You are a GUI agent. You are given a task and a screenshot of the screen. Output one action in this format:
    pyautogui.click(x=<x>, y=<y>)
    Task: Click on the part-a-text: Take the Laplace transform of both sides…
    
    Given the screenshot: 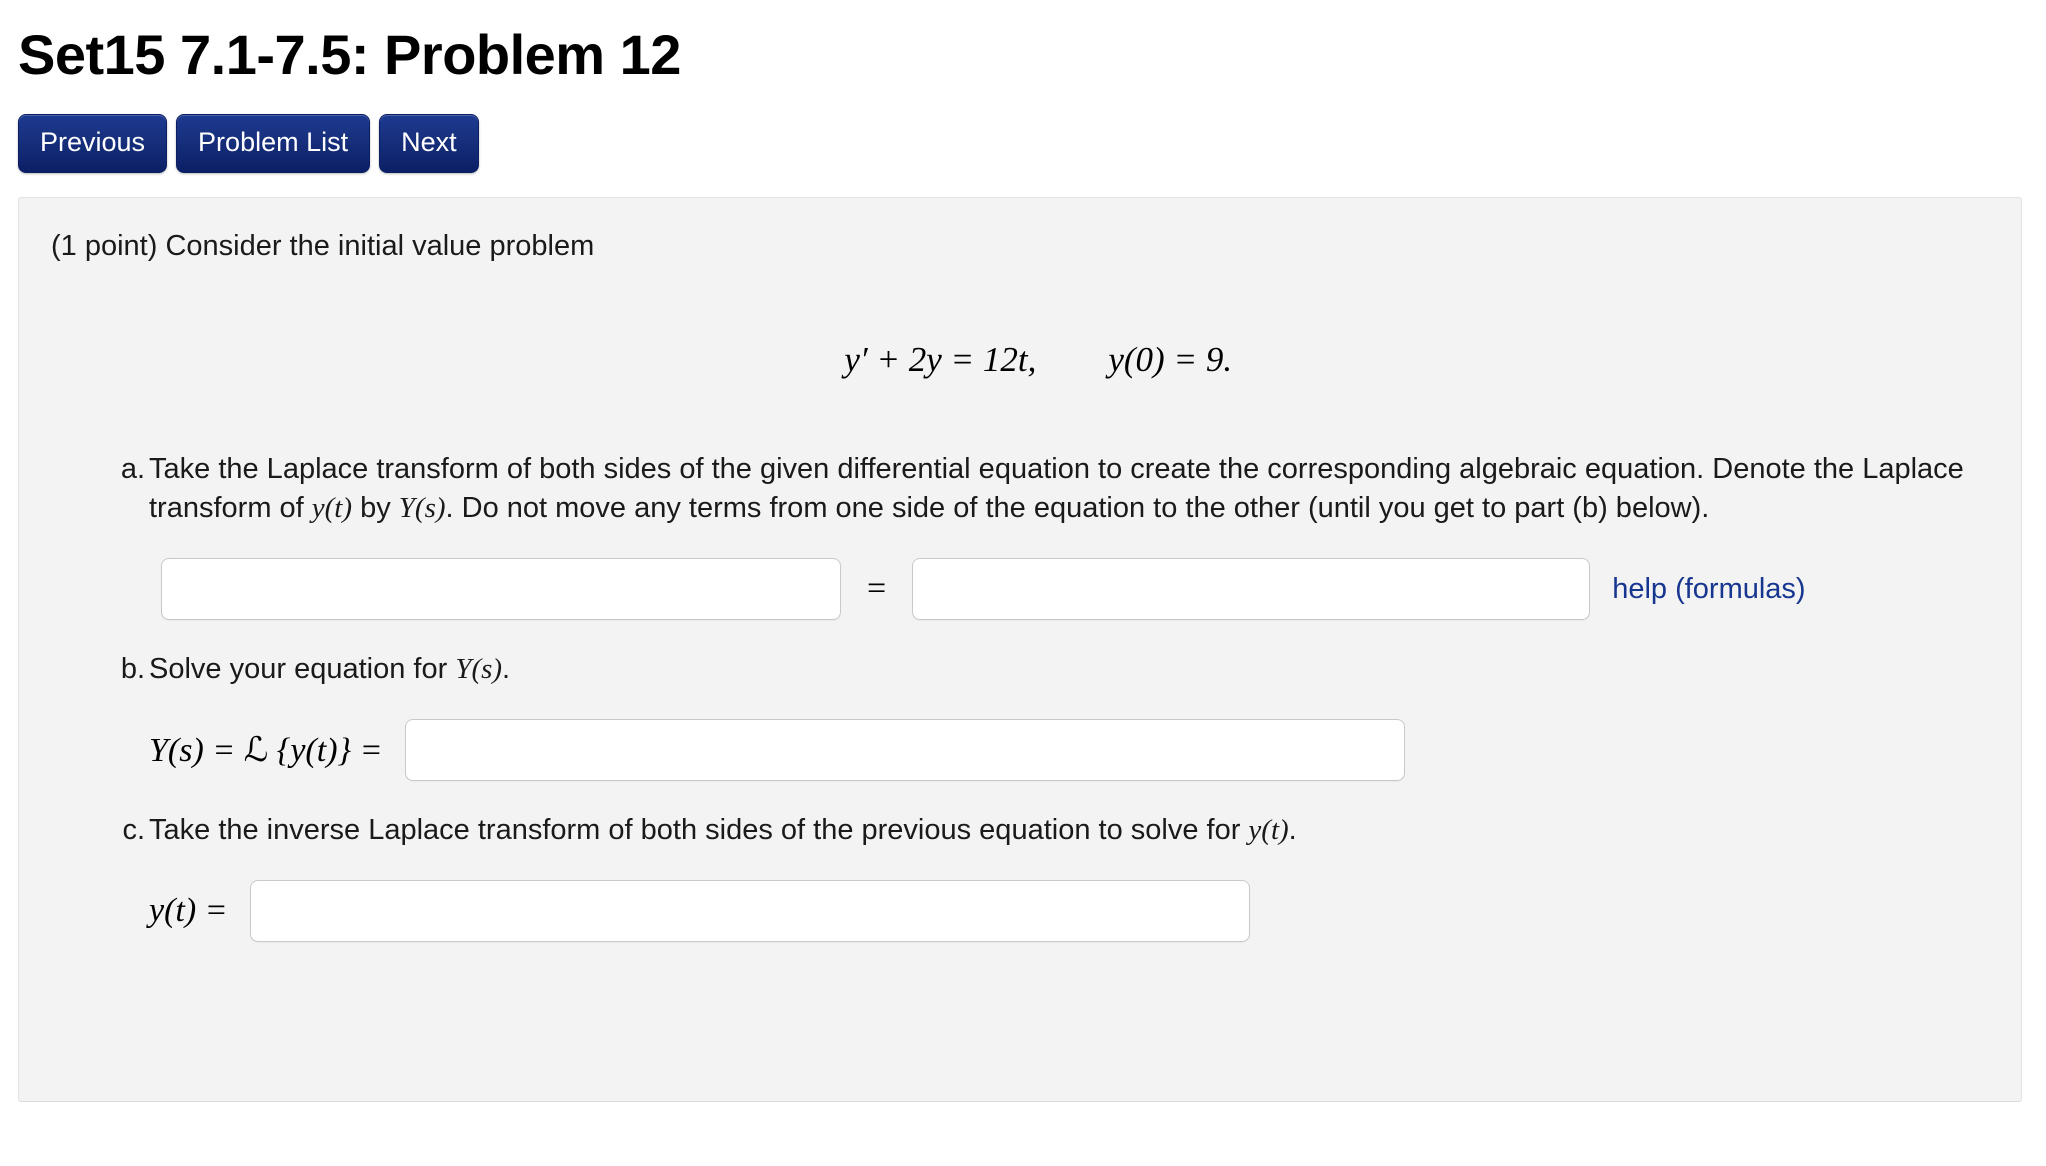 What is the action you would take?
    pyautogui.click(x=1068, y=489)
    